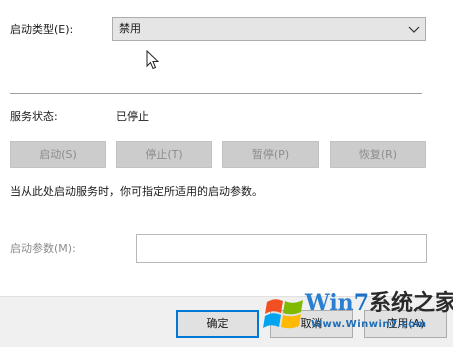 The width and height of the screenshot is (453, 347). Describe the element at coordinates (42, 29) in the screenshot. I see `startup-type-label: 启动类型(E):` at that location.